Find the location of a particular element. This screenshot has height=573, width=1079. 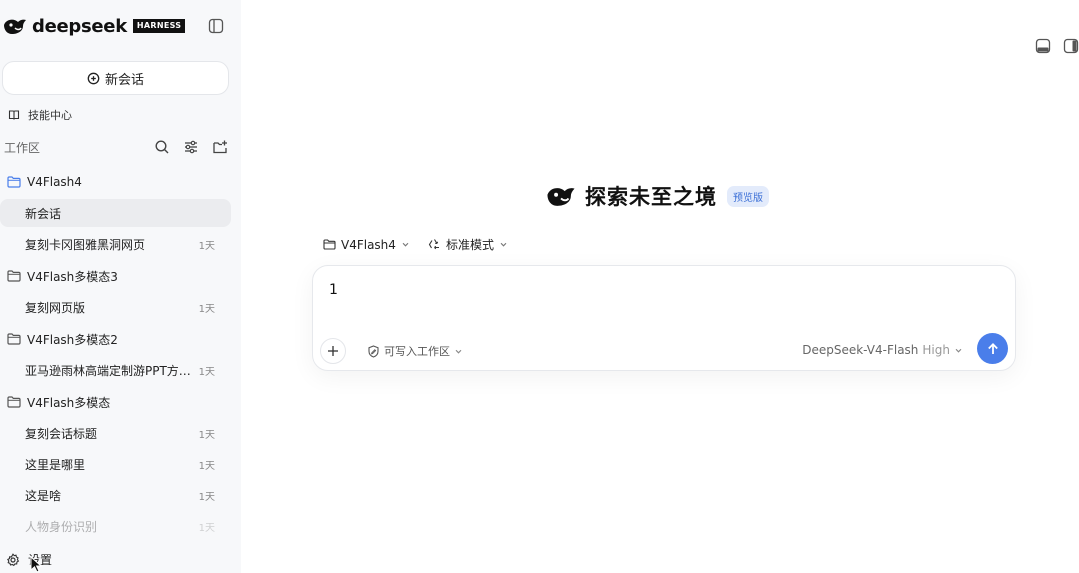

search-icon is located at coordinates (162, 147).